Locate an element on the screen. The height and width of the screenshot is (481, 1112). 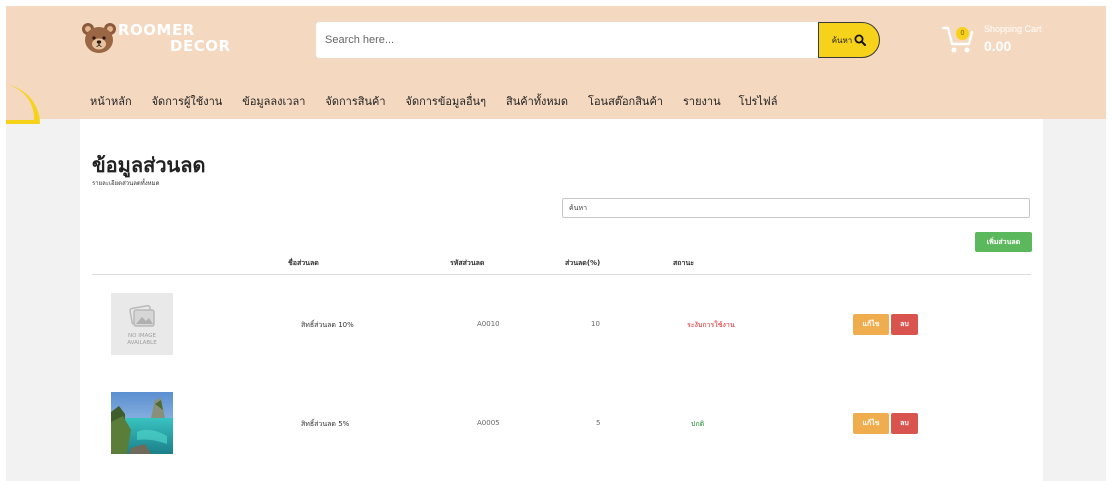
discount-percent: 5 is located at coordinates (598, 423).